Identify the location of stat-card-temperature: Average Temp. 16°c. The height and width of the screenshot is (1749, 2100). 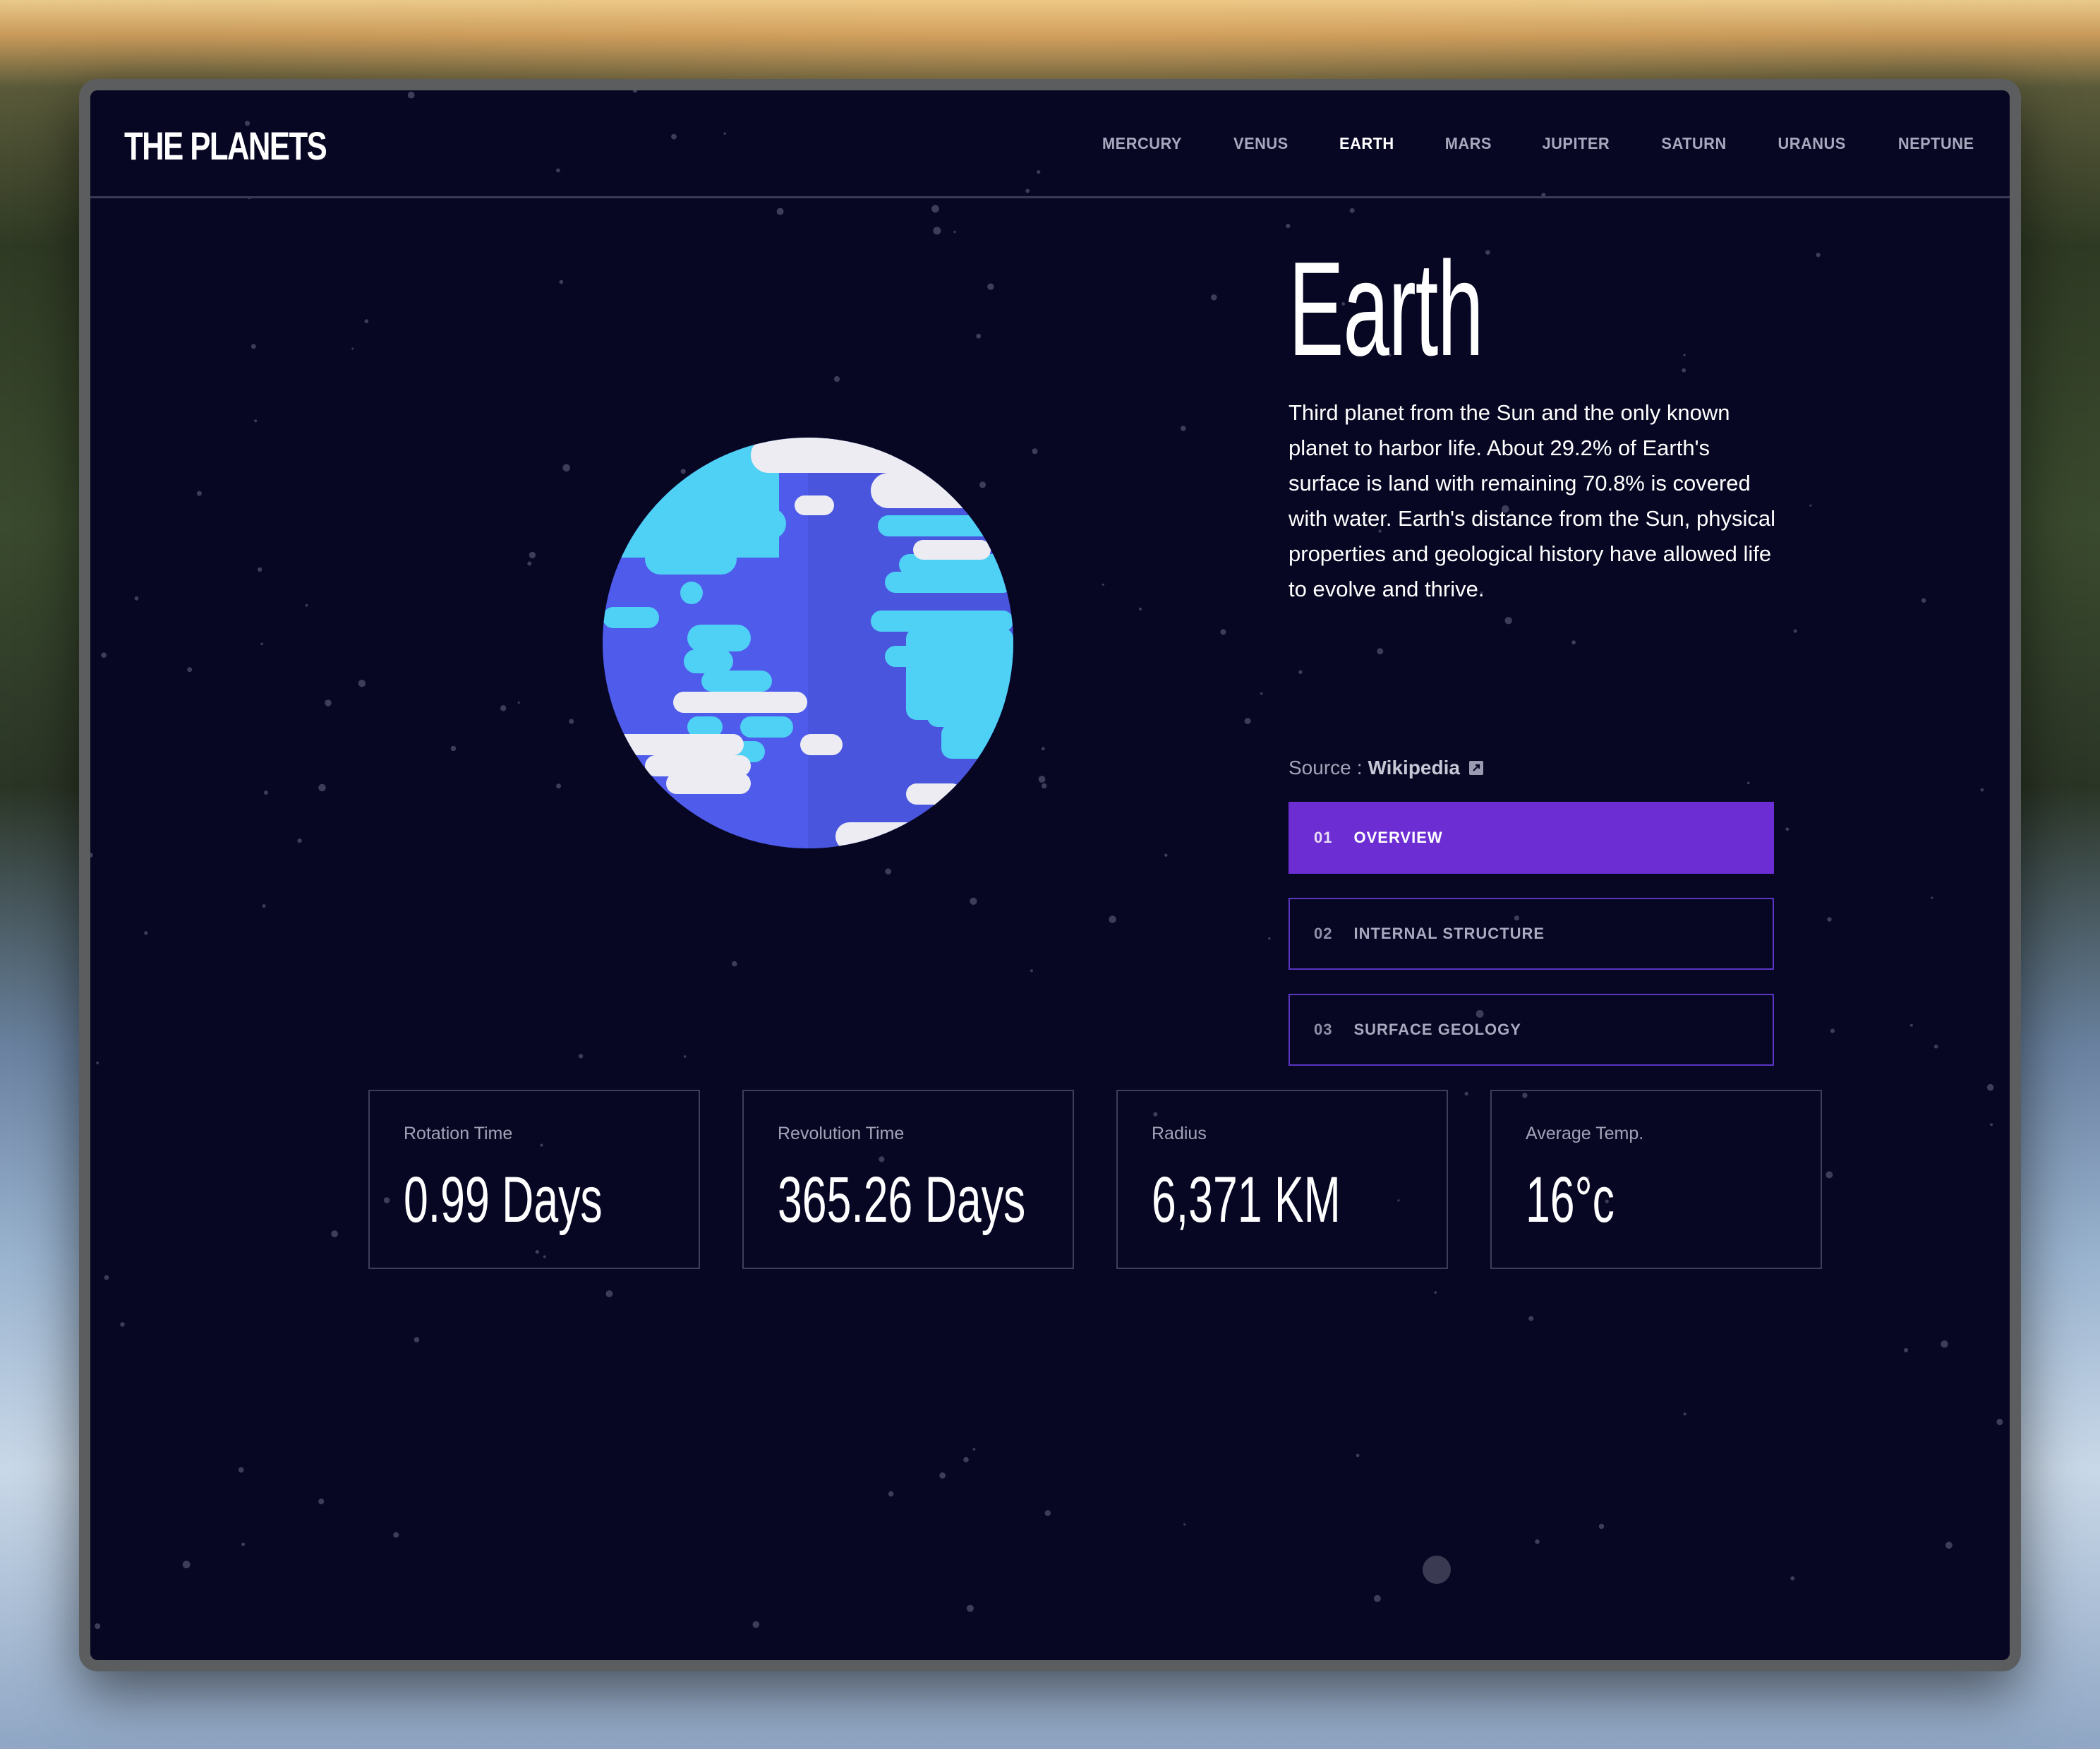
(1656, 1179).